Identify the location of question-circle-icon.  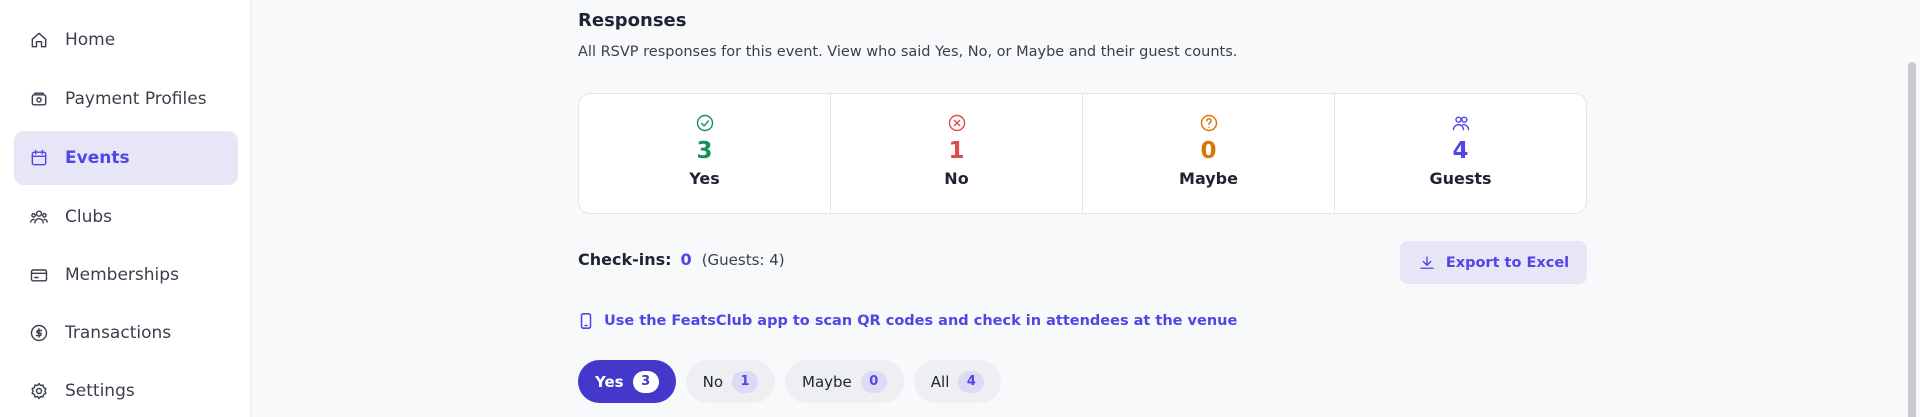
(1209, 123).